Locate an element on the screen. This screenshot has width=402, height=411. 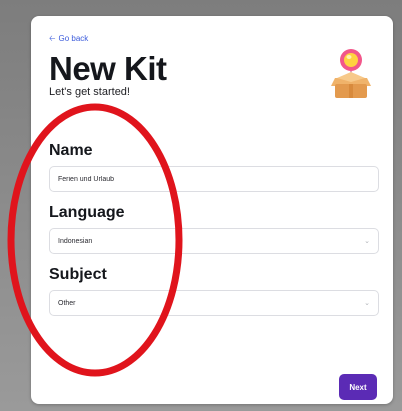
go-back-link: 🡠 Go back is located at coordinates (68, 38).